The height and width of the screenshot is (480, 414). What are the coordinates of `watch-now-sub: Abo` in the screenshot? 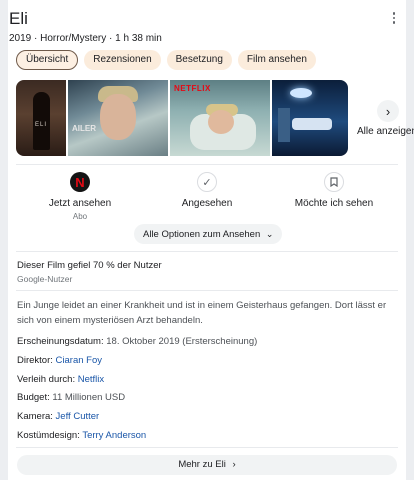 It's located at (80, 216).